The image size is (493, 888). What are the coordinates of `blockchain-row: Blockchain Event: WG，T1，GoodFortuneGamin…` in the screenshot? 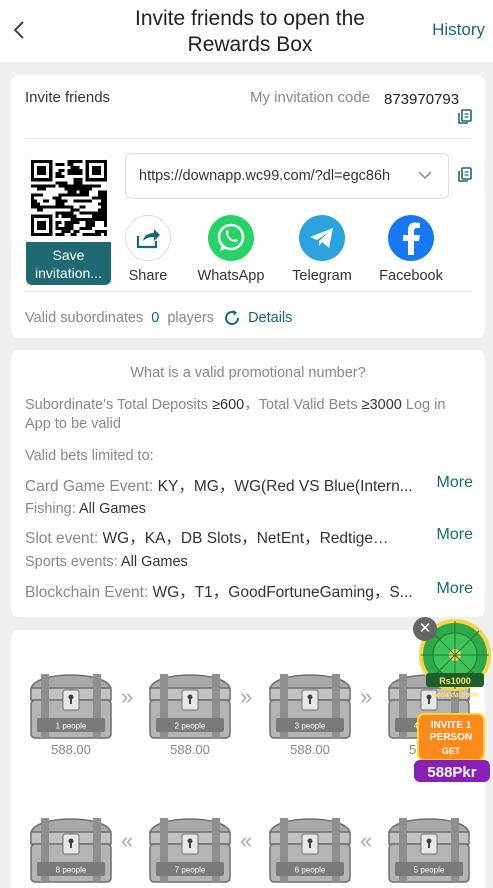 It's located at (248, 591).